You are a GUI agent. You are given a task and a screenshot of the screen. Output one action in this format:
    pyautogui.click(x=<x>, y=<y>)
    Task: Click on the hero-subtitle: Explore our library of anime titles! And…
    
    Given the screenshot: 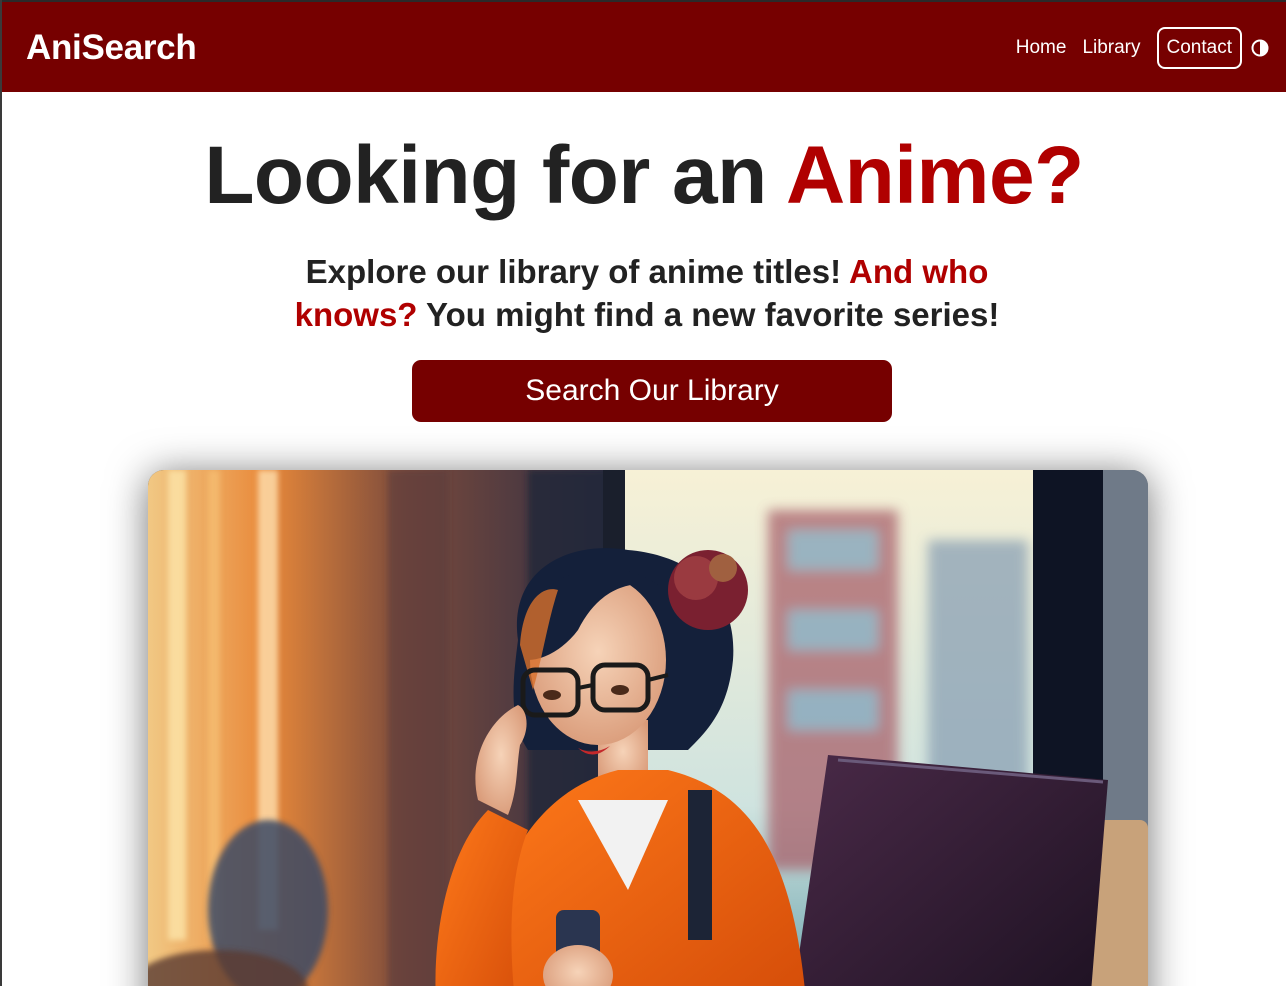 What is the action you would take?
    pyautogui.click(x=647, y=293)
    